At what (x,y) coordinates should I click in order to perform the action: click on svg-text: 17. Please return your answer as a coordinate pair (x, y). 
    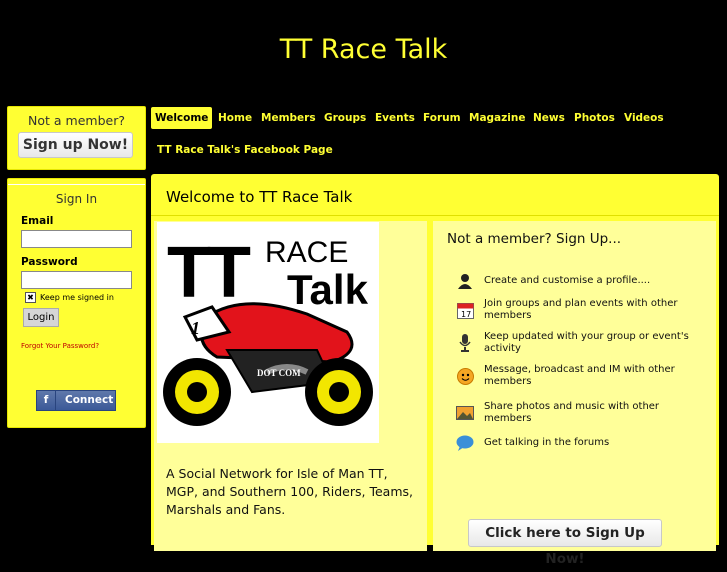
    Looking at the image, I should click on (466, 314).